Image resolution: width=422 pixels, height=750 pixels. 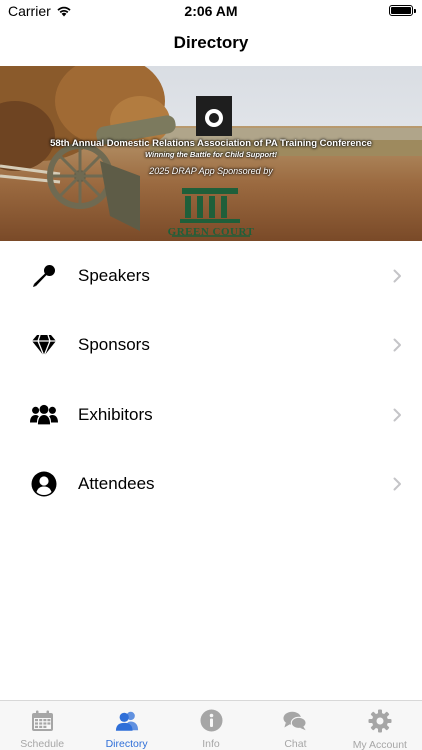 I want to click on tab-label: Info, so click(x=211, y=744).